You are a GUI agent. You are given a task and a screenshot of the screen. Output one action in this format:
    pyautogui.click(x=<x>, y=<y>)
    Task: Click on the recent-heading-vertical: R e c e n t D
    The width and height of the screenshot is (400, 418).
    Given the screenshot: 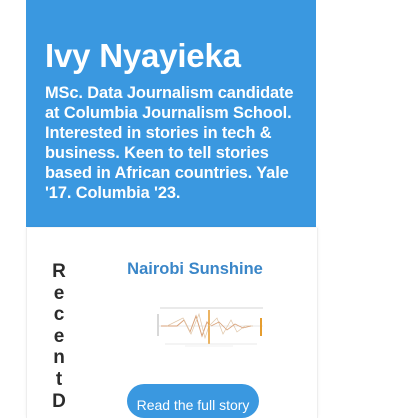 What is the action you would take?
    pyautogui.click(x=59, y=336)
    